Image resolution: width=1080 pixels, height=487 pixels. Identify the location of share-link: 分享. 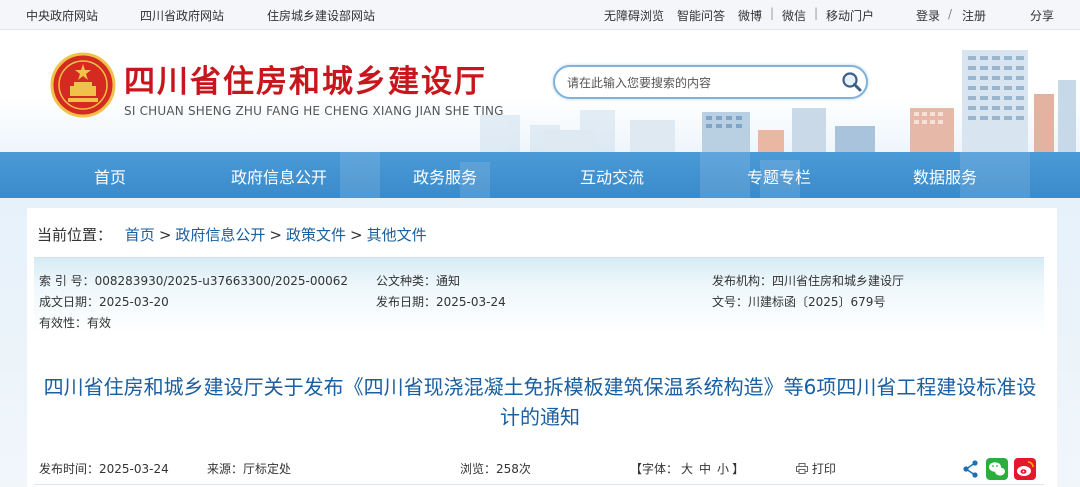
(1042, 15).